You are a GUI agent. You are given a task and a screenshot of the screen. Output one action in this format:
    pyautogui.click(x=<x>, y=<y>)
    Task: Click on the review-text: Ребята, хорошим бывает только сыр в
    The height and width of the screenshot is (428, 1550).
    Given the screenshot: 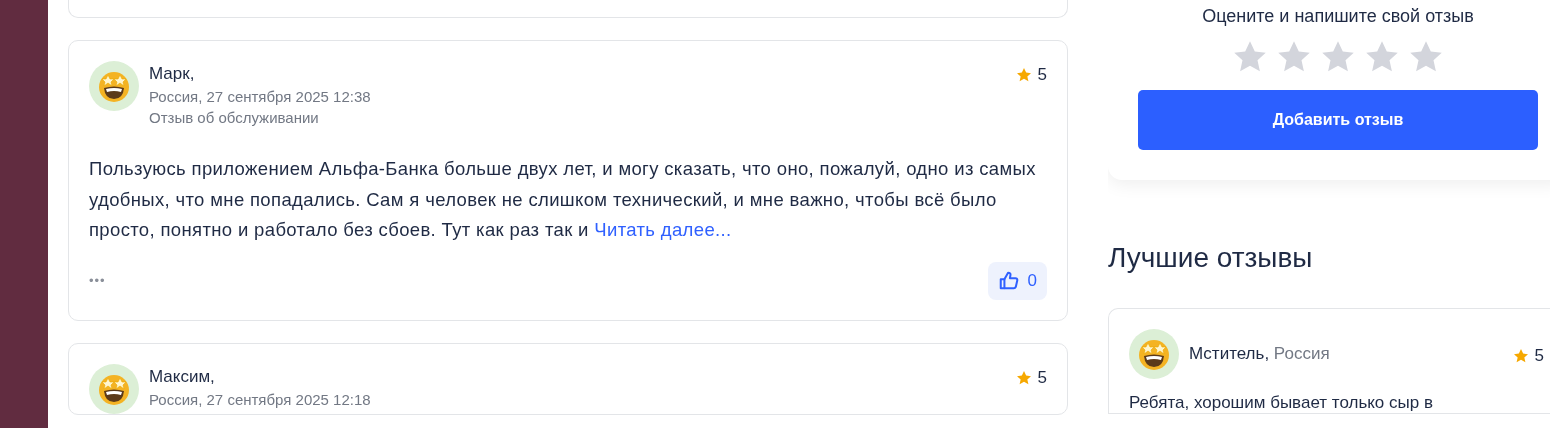 What is the action you would take?
    pyautogui.click(x=1281, y=403)
    